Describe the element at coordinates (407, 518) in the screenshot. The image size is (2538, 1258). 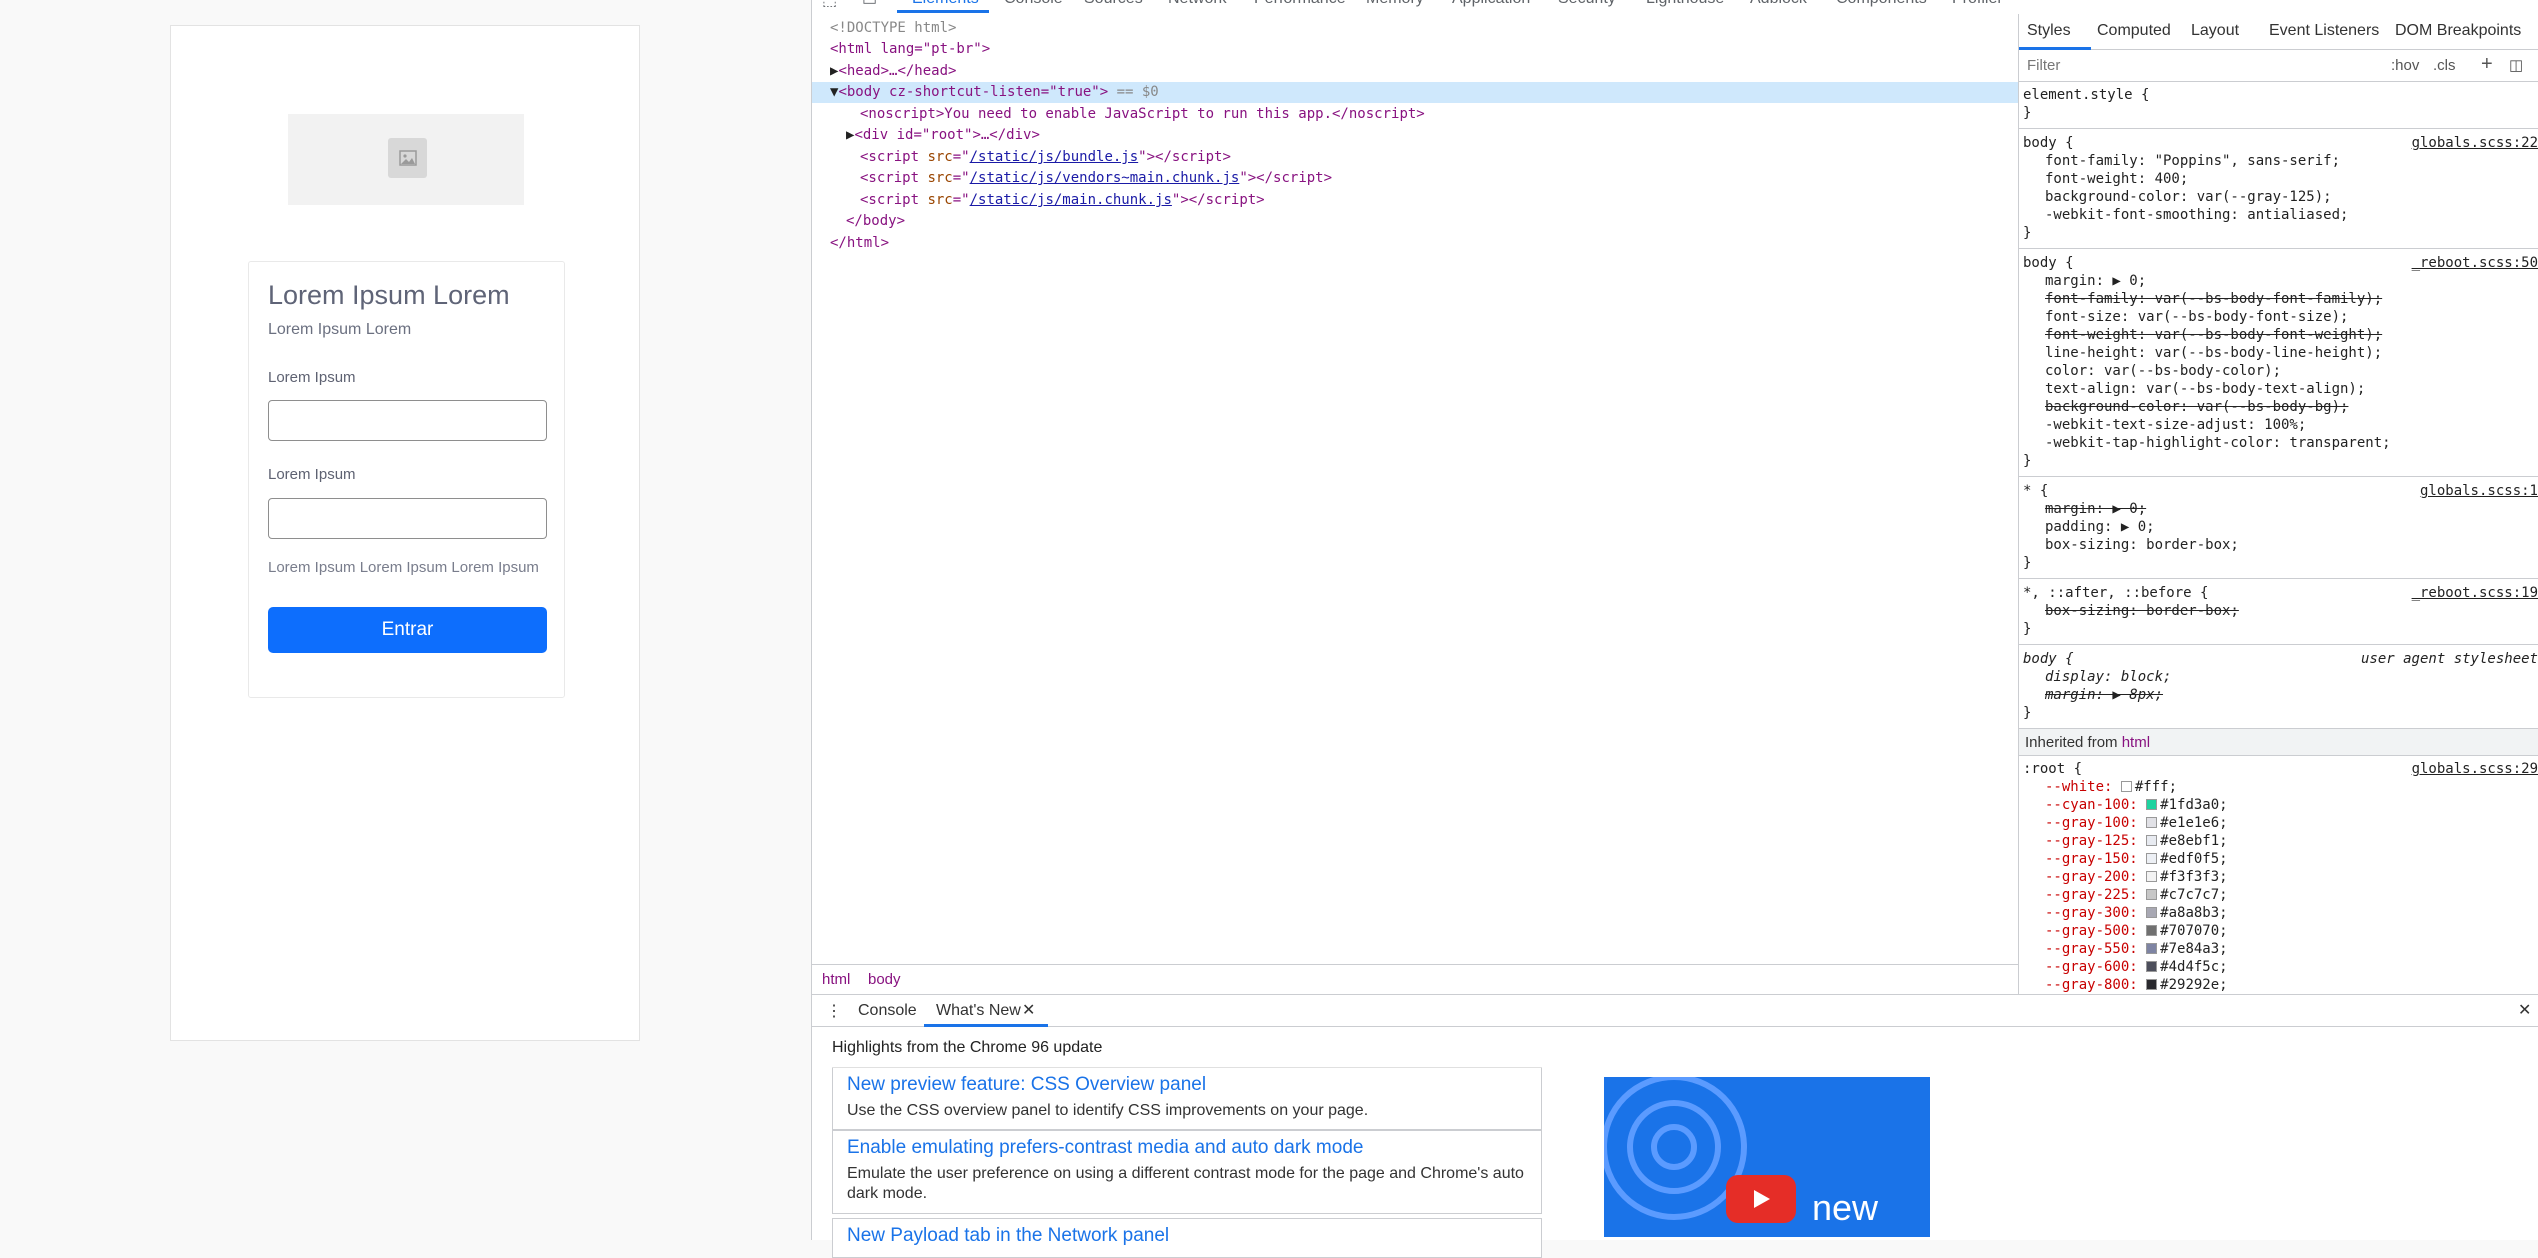
I see `field2-input` at that location.